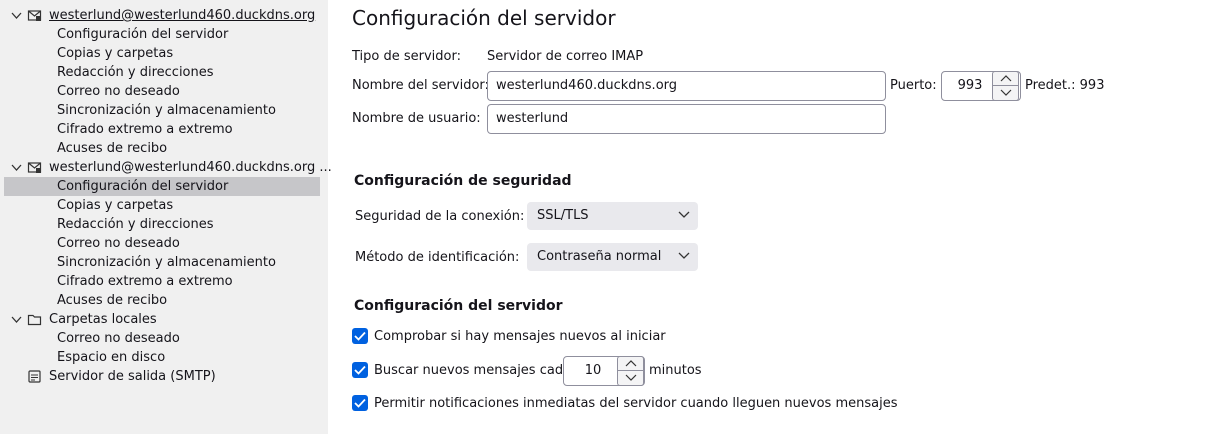 This screenshot has height=434, width=1224. Describe the element at coordinates (612, 216) in the screenshot. I see `connection-security-select: SSL/TLS` at that location.